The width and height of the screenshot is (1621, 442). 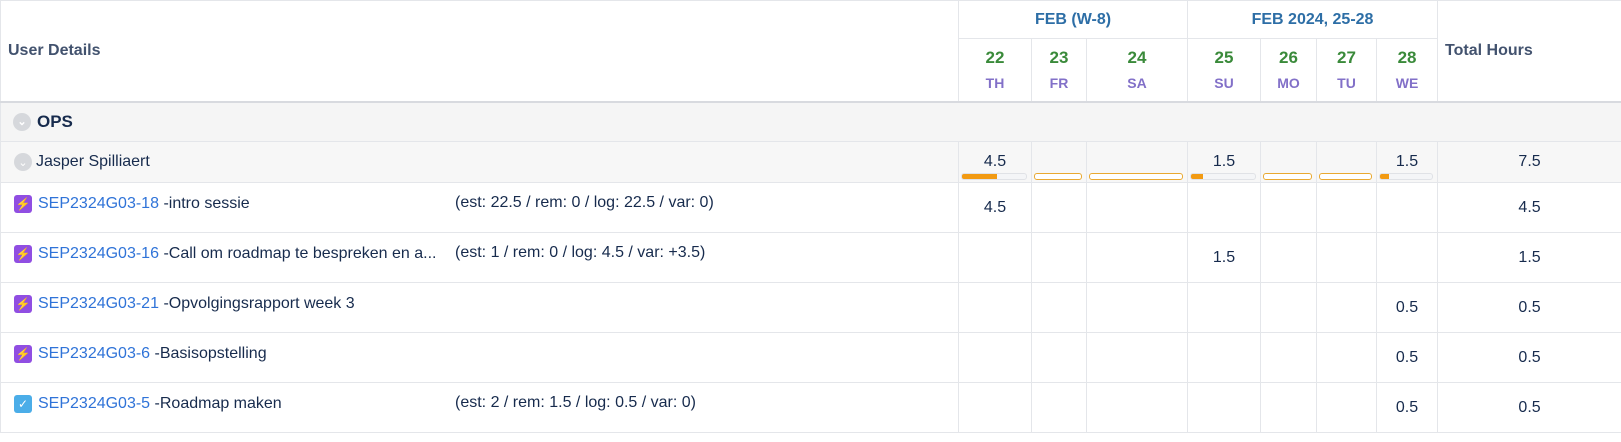 I want to click on day-header-27: 27 TU, so click(x=1346, y=70).